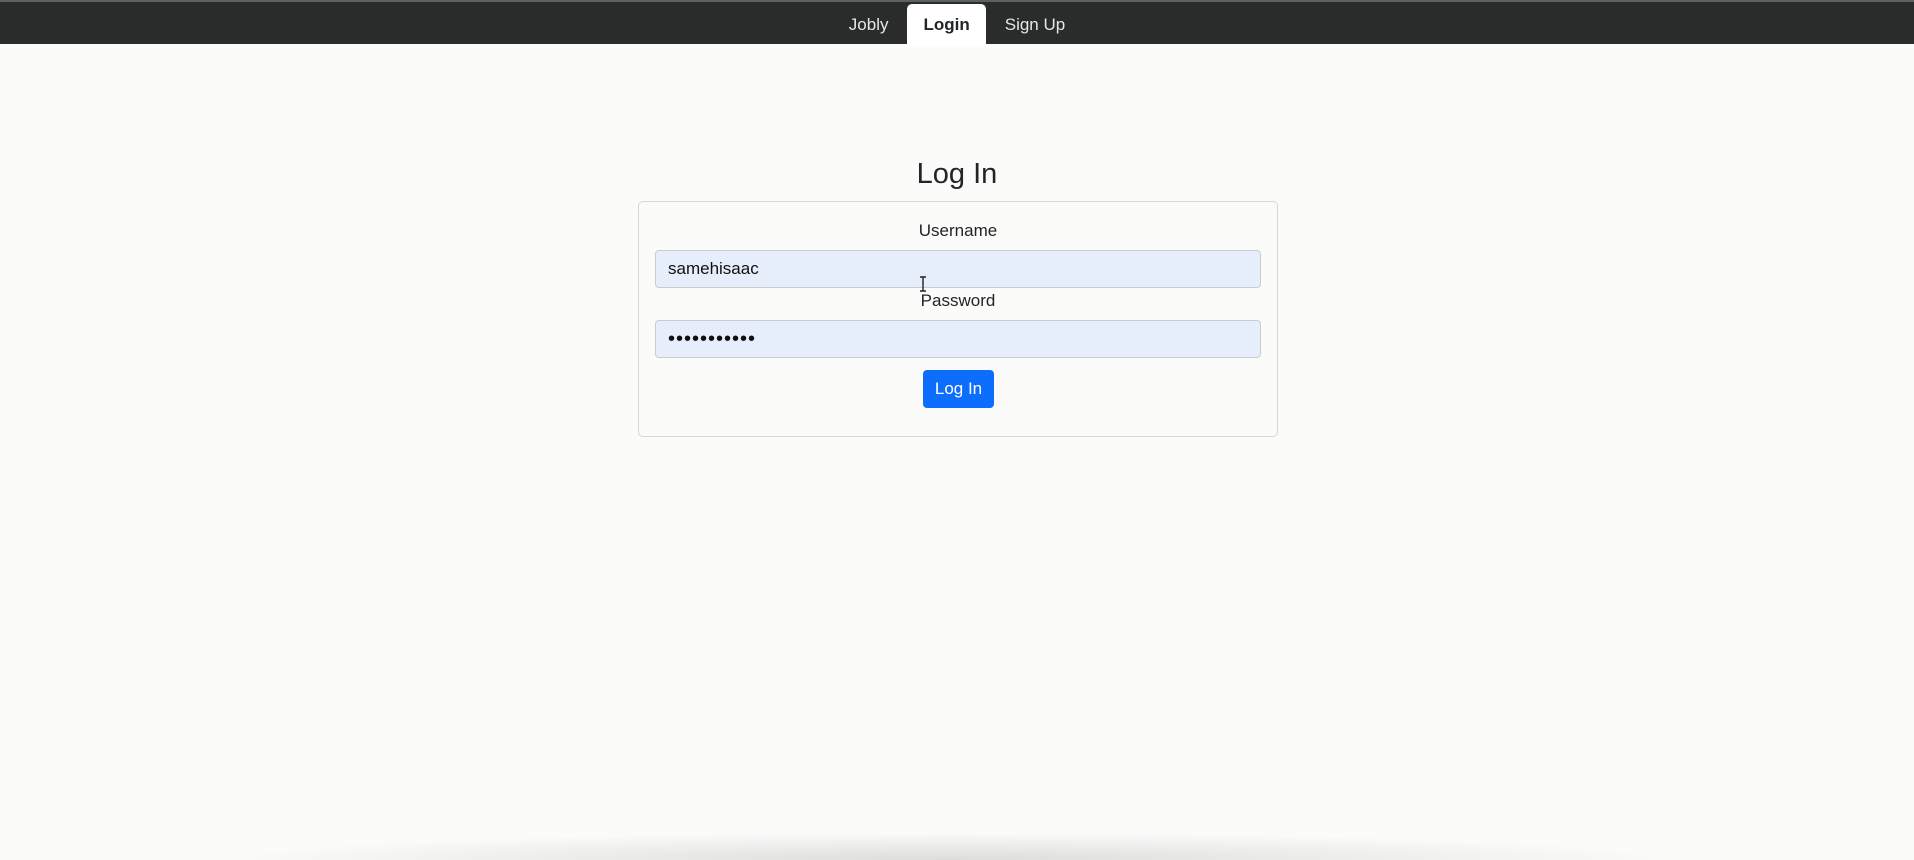  I want to click on nav-item-login: Login, so click(946, 25).